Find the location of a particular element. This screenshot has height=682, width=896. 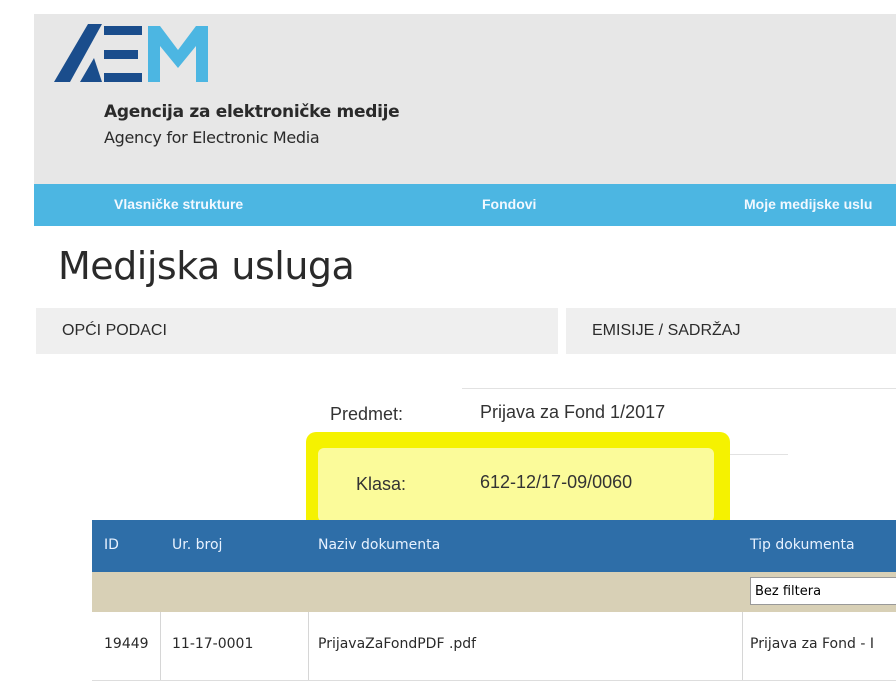

divider is located at coordinates (679, 388).